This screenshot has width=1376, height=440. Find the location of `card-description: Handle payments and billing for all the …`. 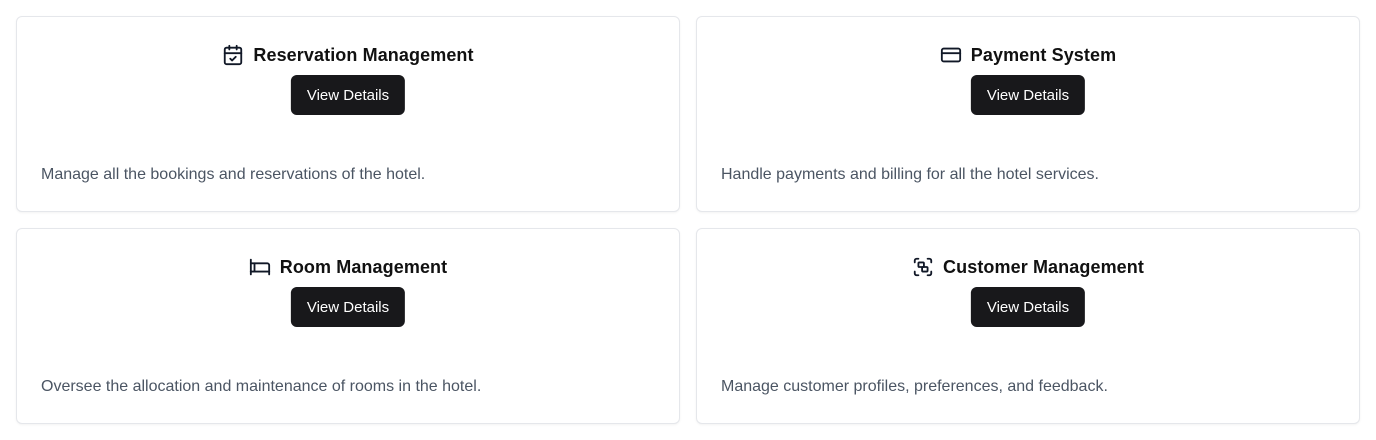

card-description: Handle payments and billing for all the … is located at coordinates (910, 174).